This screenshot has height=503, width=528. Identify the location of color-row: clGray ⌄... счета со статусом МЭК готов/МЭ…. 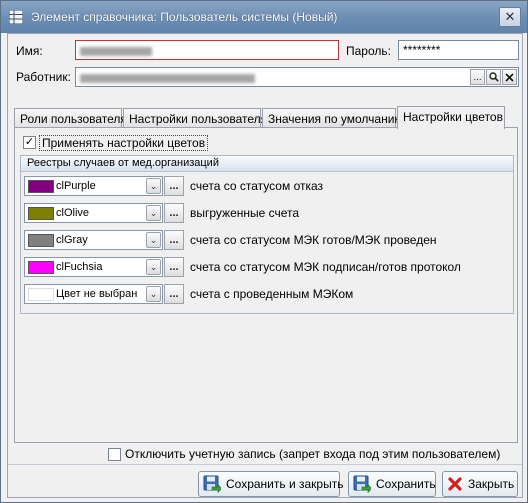
(264, 240).